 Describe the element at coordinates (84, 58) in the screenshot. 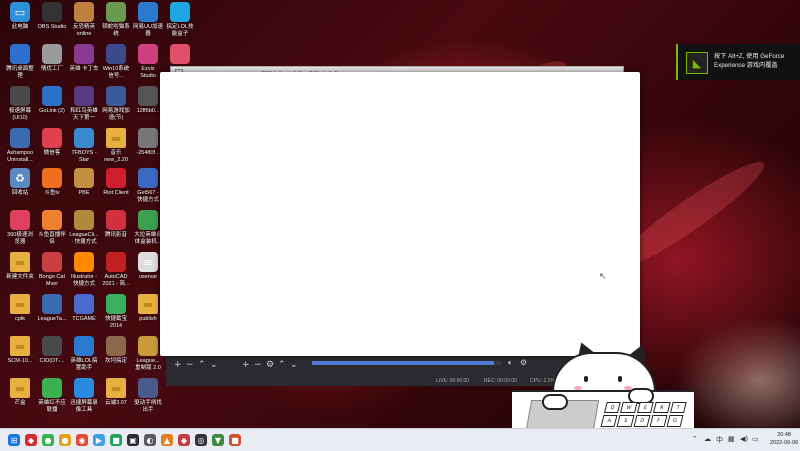

I see `desktop-icon--: 英雄 卡丁车` at that location.